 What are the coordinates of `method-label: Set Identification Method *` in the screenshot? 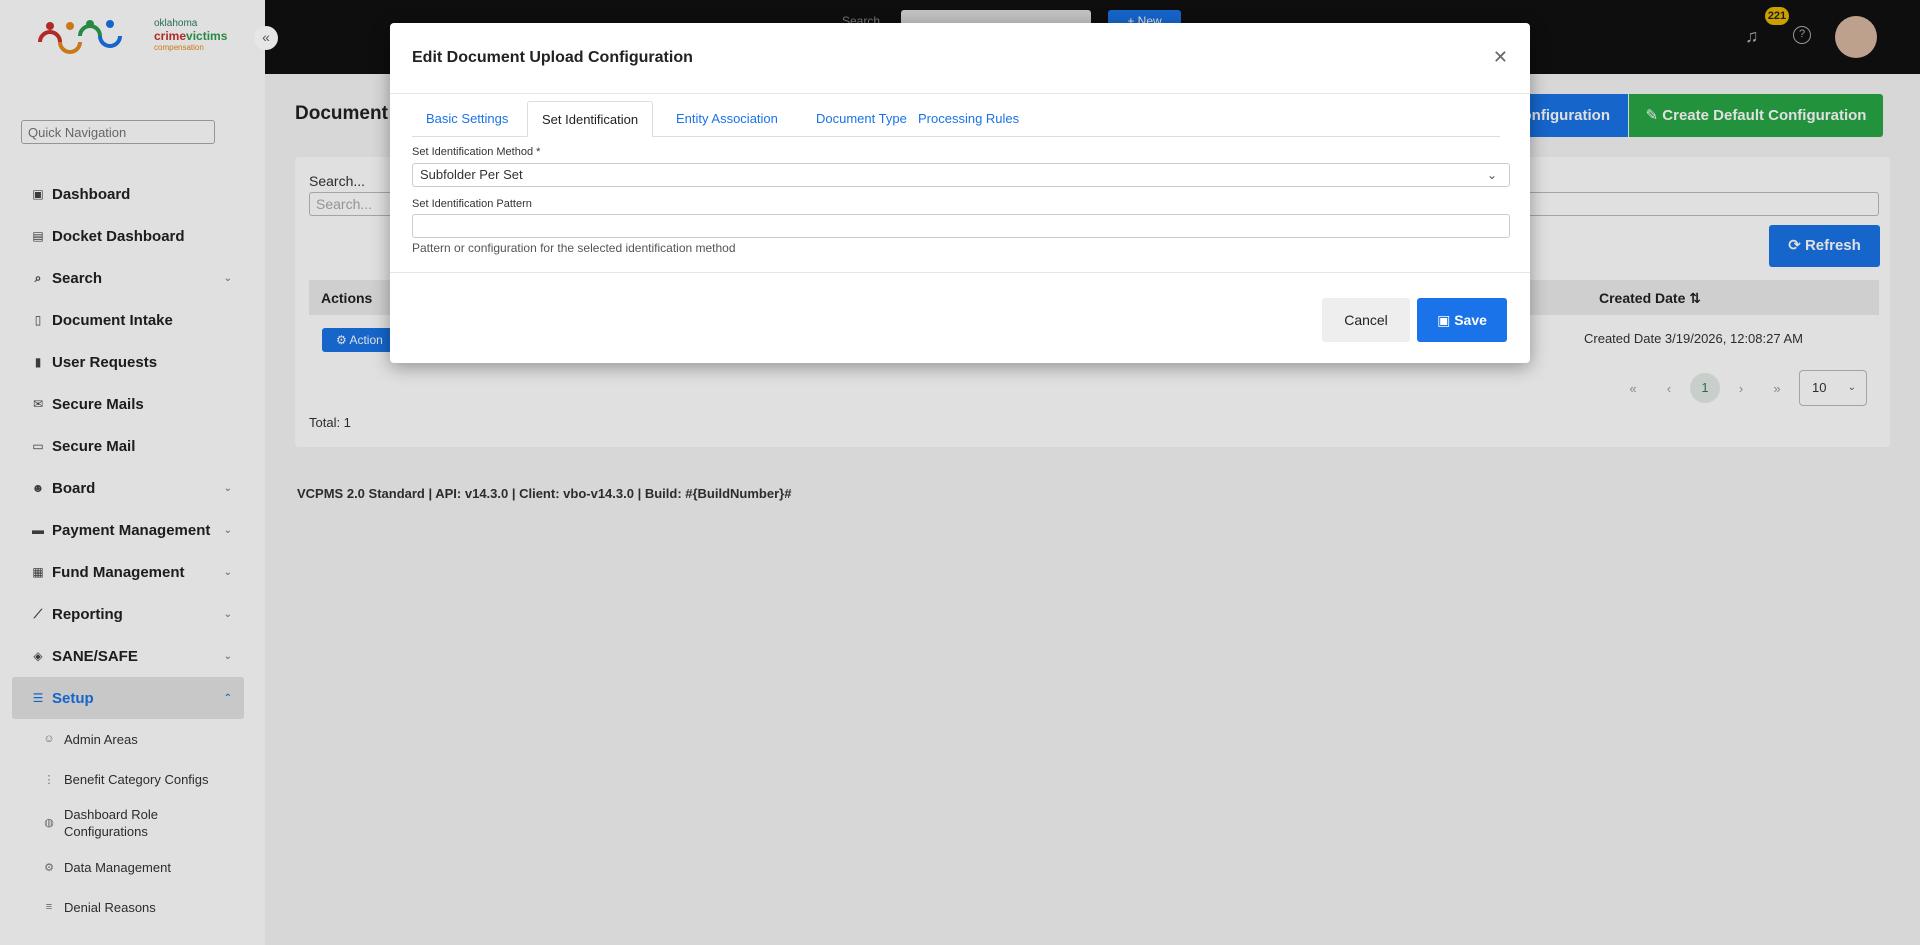 It's located at (476, 152).